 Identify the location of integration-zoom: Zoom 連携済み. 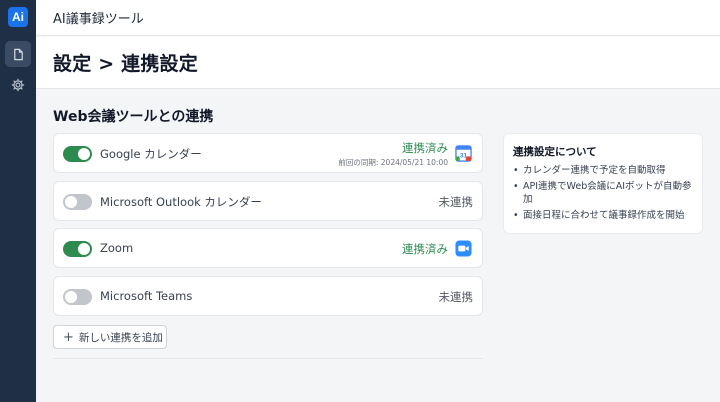
(268, 248).